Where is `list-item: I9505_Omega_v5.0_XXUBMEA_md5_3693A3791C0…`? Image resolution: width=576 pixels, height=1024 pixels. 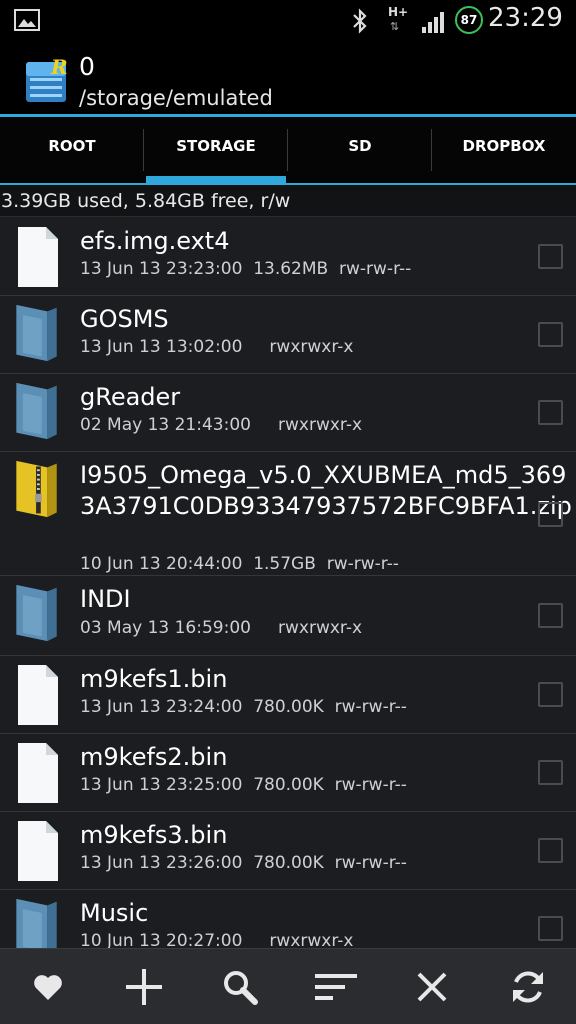 list-item: I9505_Omega_v5.0_XXUBMEA_md5_3693A3791C0… is located at coordinates (288, 514).